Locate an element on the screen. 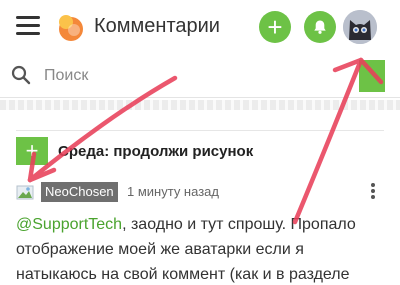  app-logo is located at coordinates (70, 27).